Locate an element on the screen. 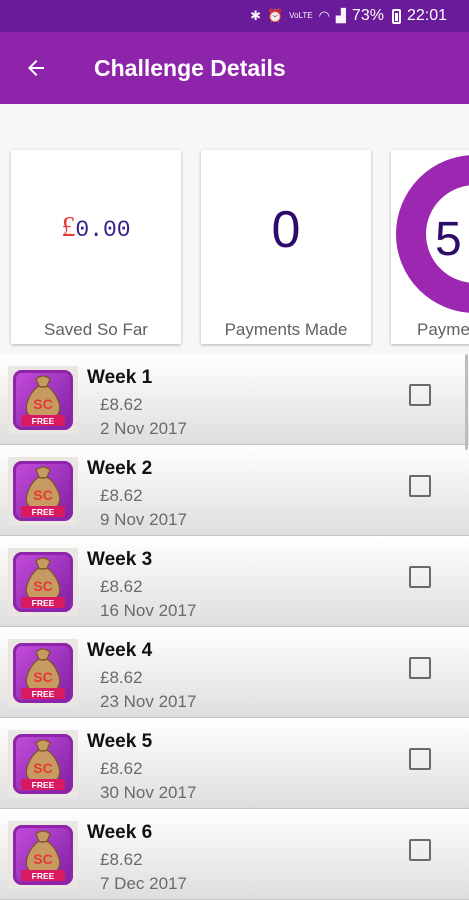 The height and width of the screenshot is (900, 469). week-date: 30 Nov 2017 is located at coordinates (148, 792).